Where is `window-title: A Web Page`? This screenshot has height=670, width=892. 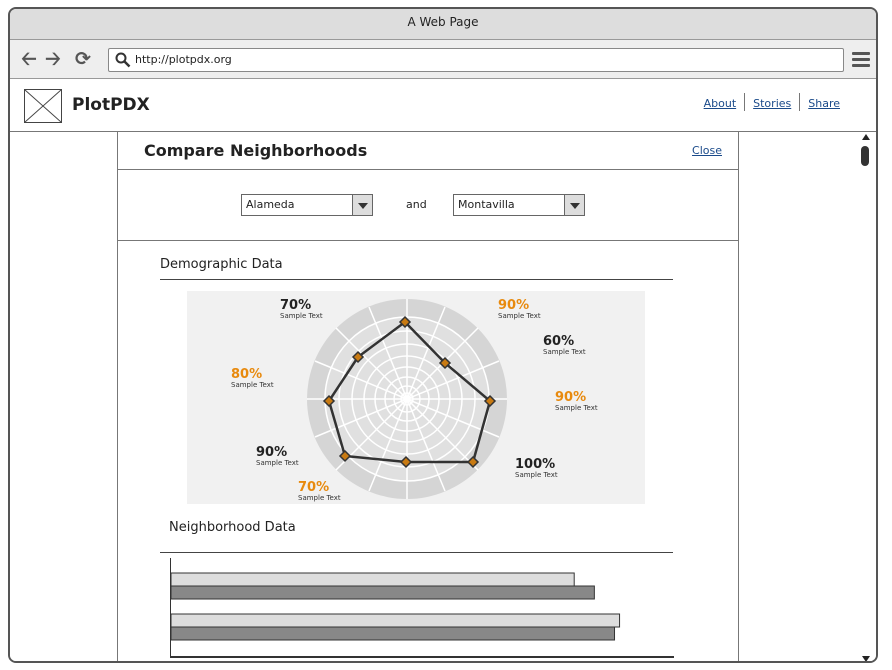
window-title: A Web Page is located at coordinates (443, 24).